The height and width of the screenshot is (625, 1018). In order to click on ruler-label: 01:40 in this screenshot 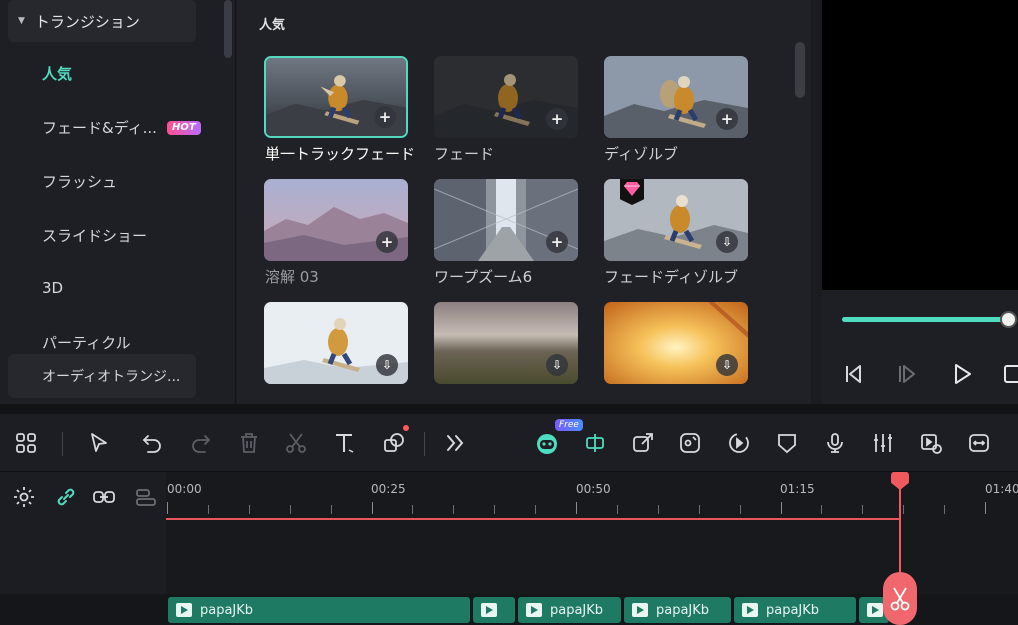, I will do `click(1001, 489)`.